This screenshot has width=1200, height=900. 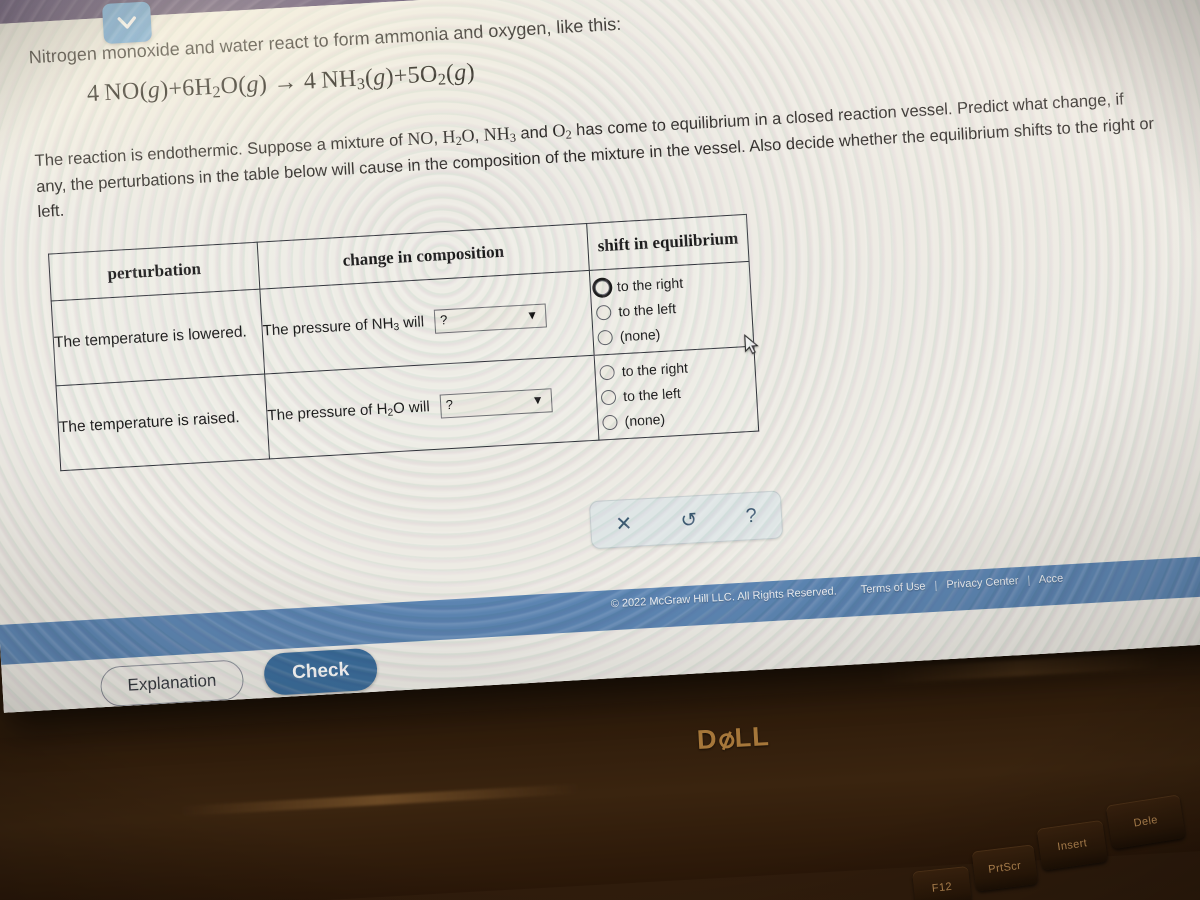 I want to click on row2-composition-prefix: The pressure of H, so click(x=327, y=412).